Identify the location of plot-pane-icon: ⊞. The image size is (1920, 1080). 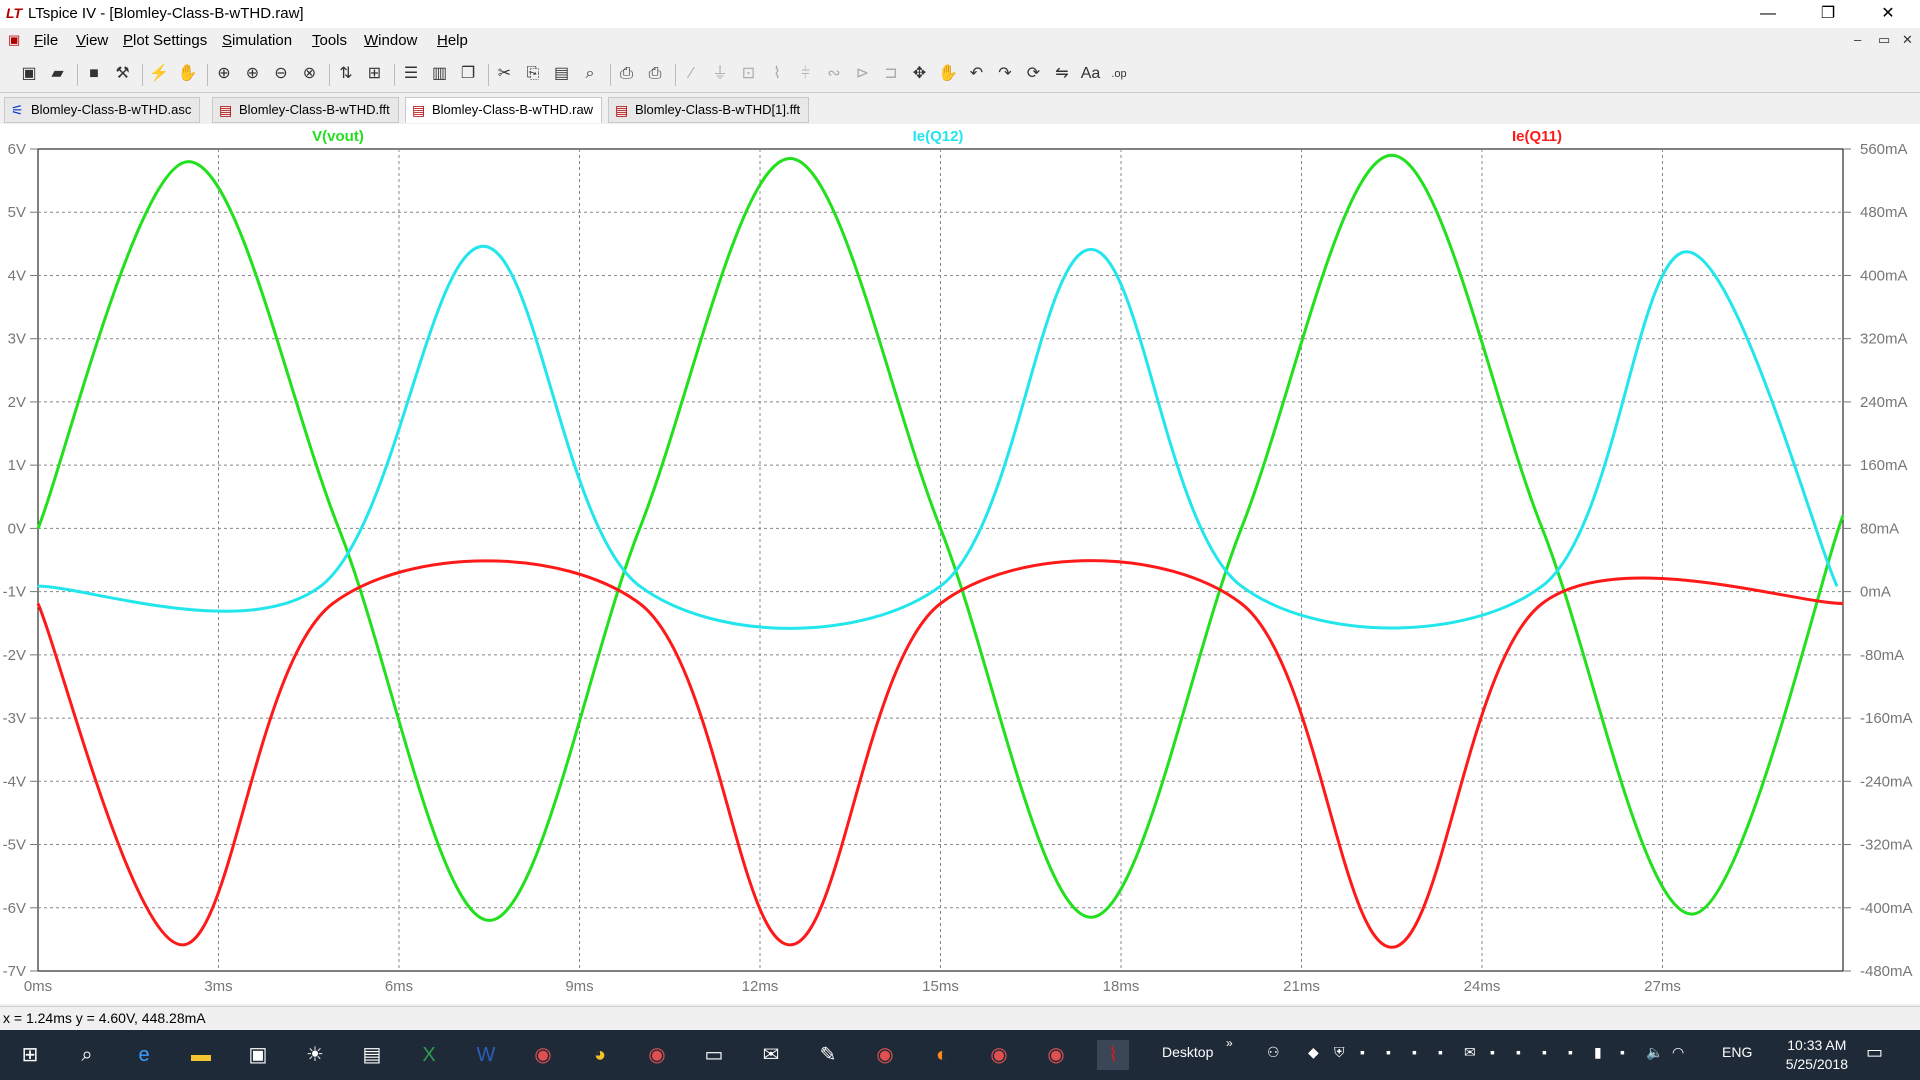
(375, 74).